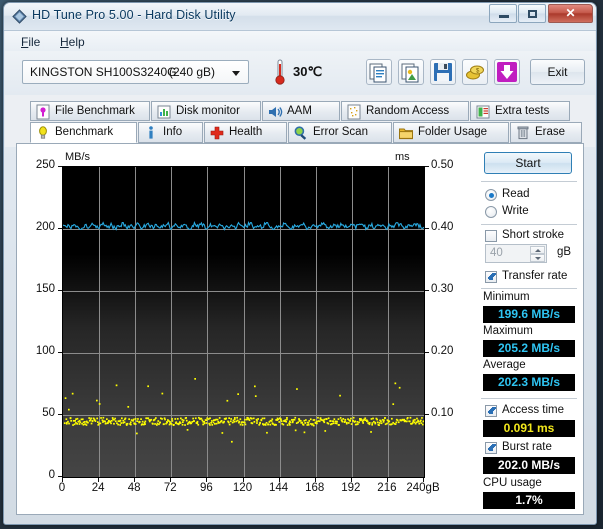 The height and width of the screenshot is (529, 603). I want to click on burst-rate-label: Burst rate, so click(527, 447).